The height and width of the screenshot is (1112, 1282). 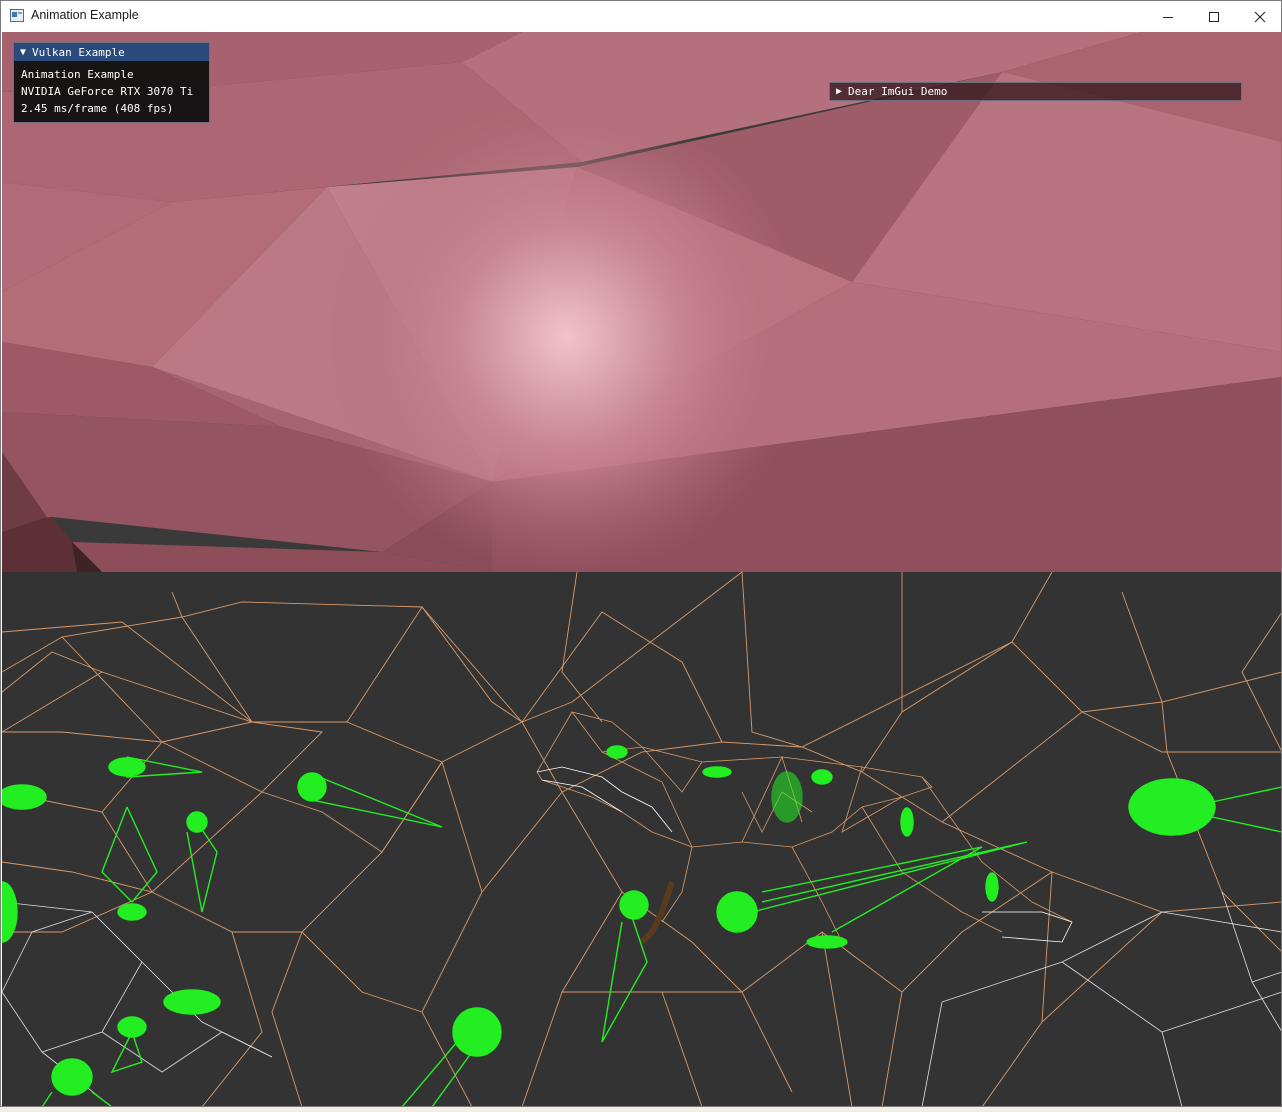 I want to click on overlay-title-bar: ▼ Vulkan Example, so click(x=111, y=52).